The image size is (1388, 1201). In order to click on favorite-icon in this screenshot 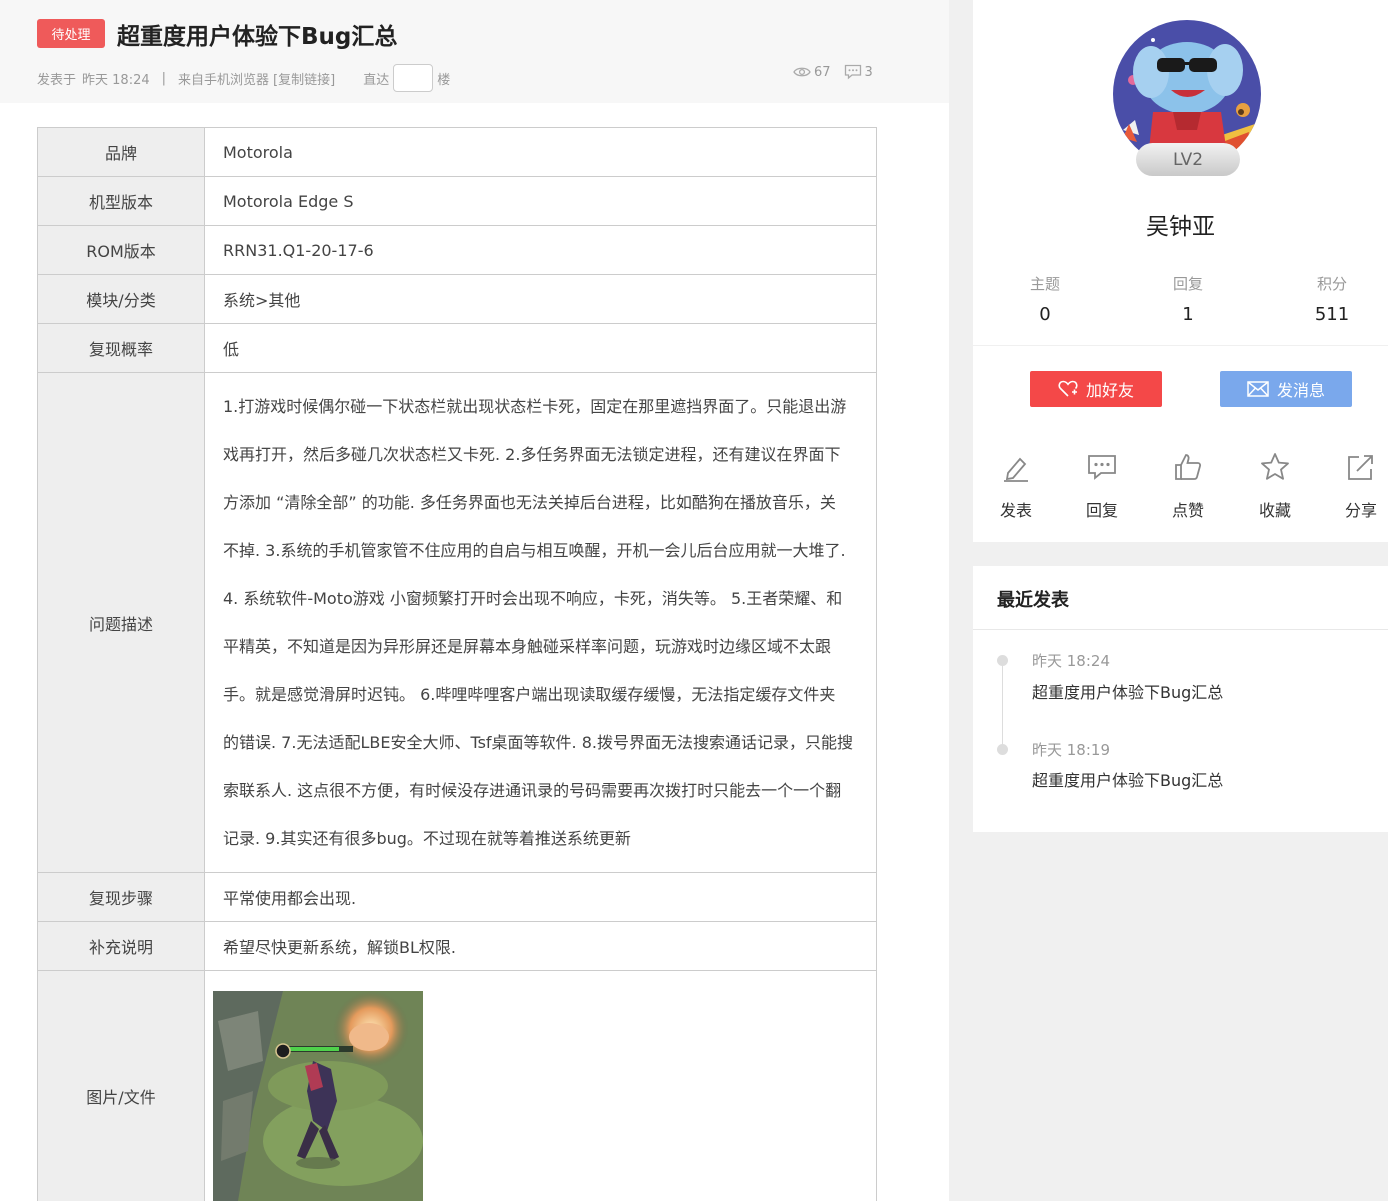, I will do `click(1275, 466)`.